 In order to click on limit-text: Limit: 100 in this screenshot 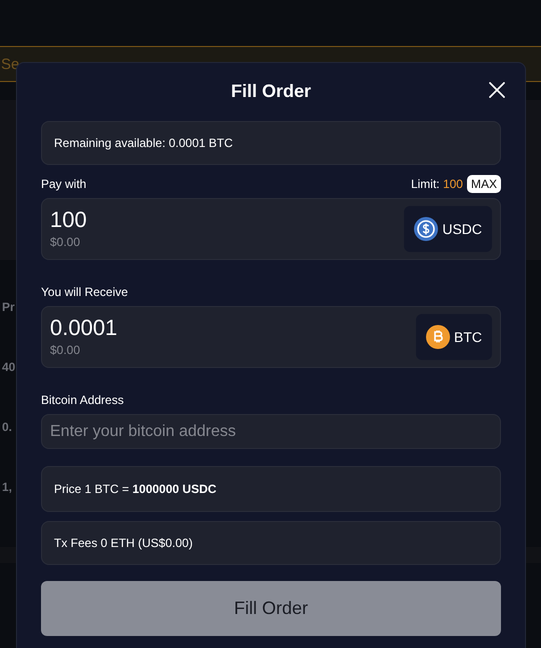, I will do `click(436, 184)`.